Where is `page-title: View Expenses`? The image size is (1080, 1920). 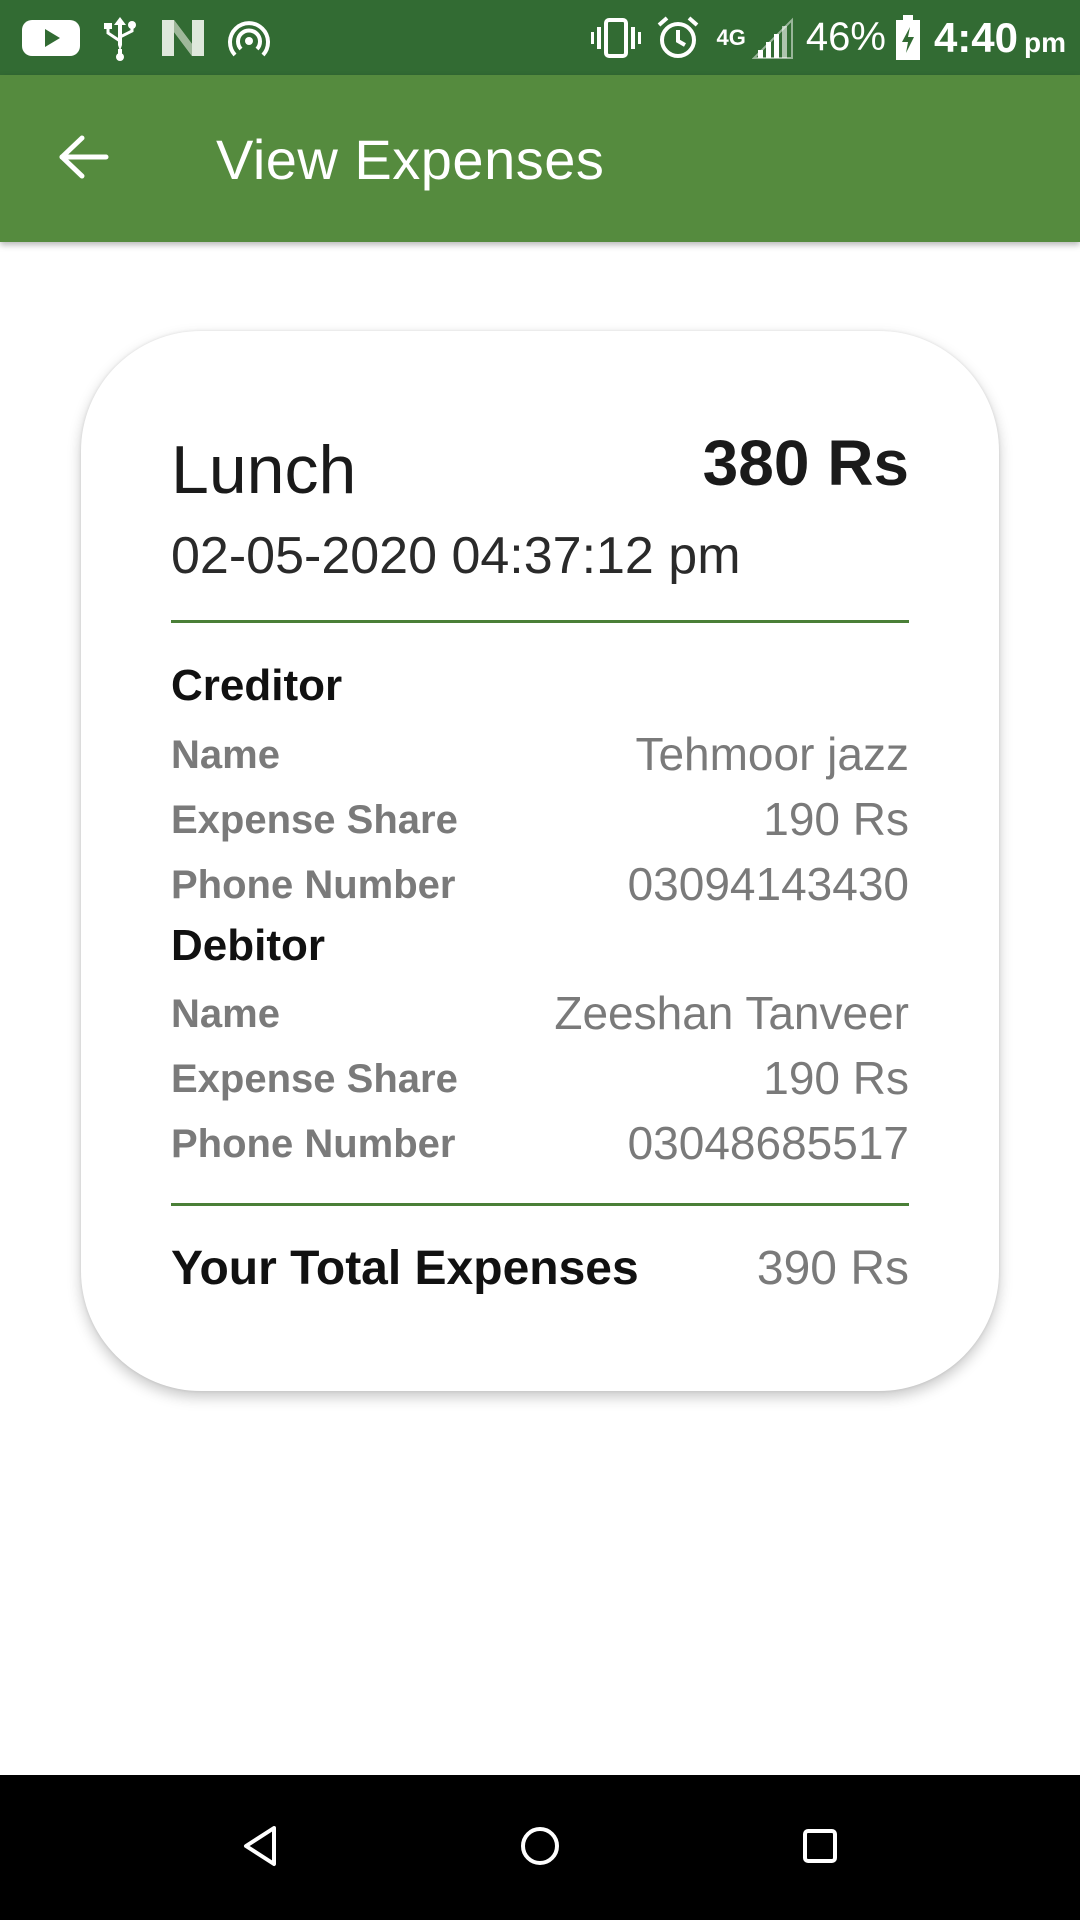
page-title: View Expenses is located at coordinates (410, 159).